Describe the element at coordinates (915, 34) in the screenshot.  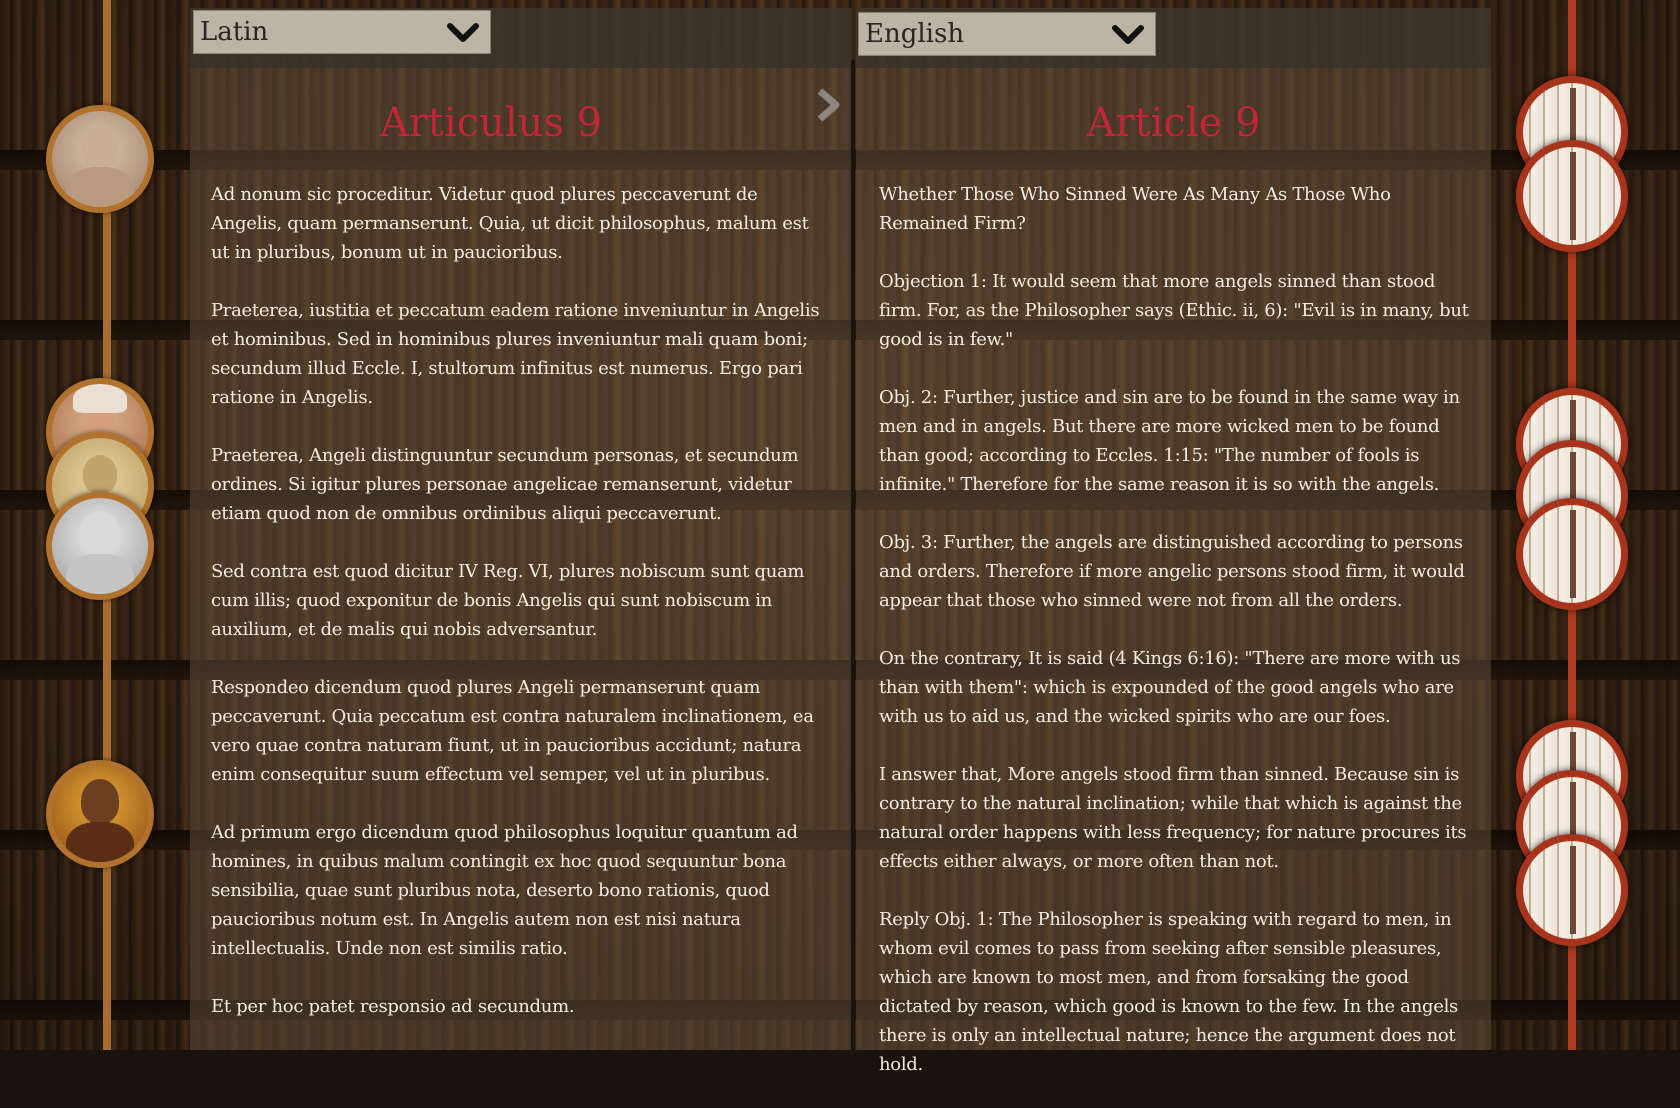
I see `language-select-value: English` at that location.